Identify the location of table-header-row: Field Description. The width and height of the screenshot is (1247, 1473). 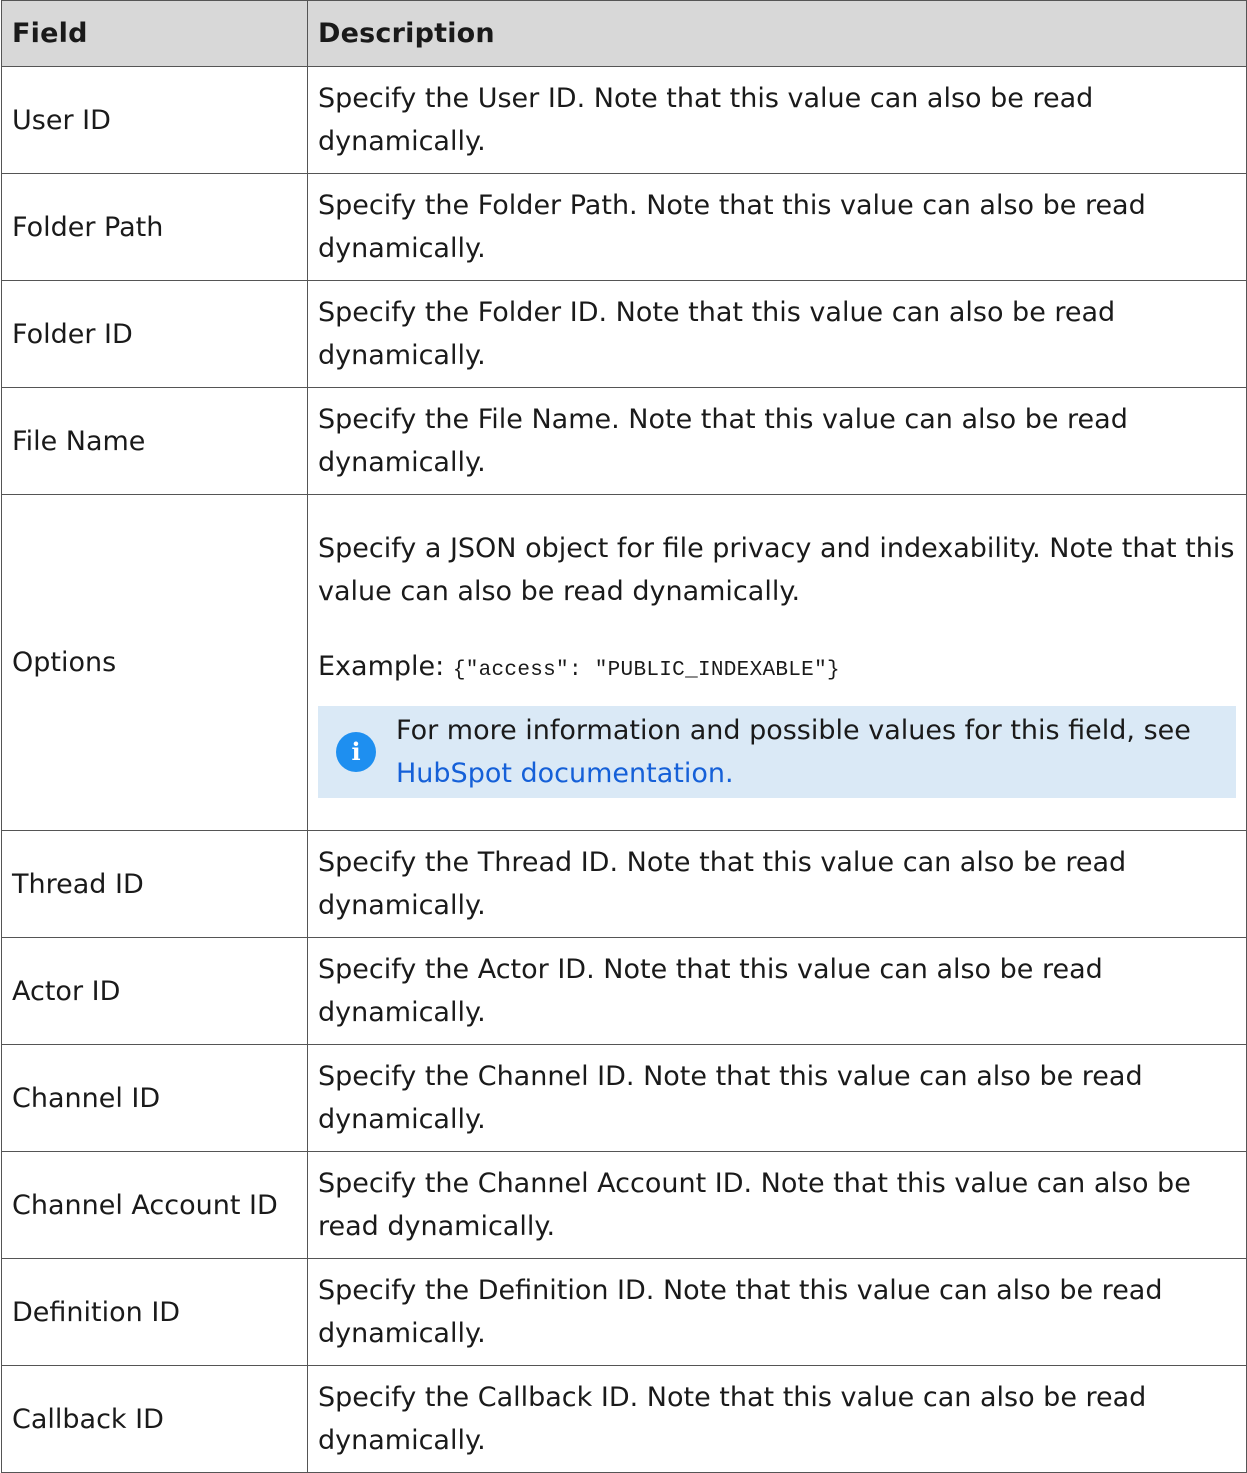
(624, 33).